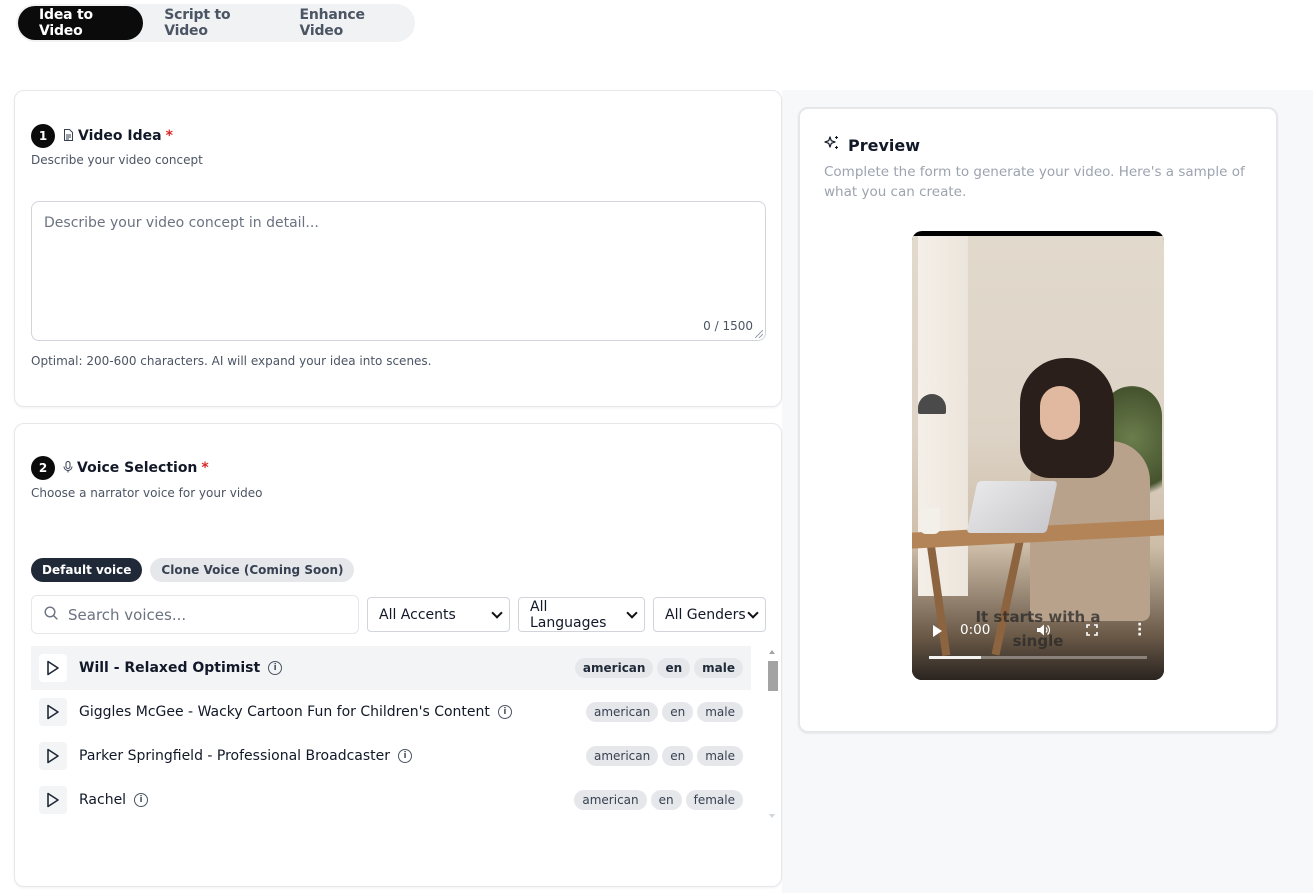 The height and width of the screenshot is (893, 1313). Describe the element at coordinates (170, 668) in the screenshot. I see `voice-name: Will - Relaxed Optimist` at that location.